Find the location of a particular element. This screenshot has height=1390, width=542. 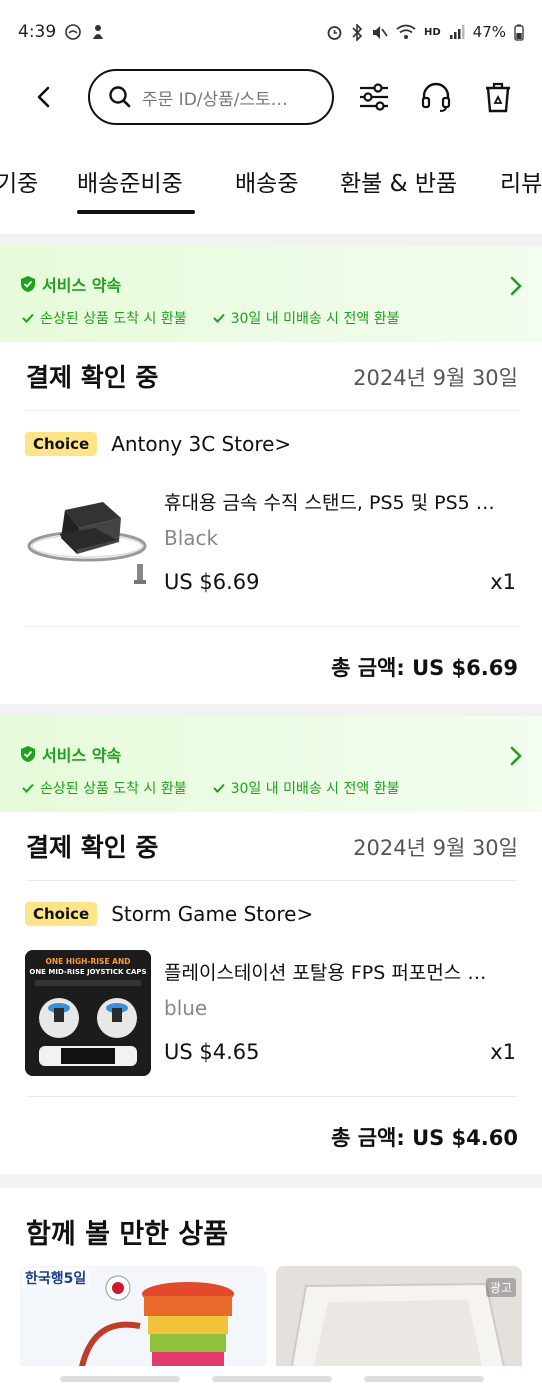

tab-awaiting: 기중 is located at coordinates (19, 181).